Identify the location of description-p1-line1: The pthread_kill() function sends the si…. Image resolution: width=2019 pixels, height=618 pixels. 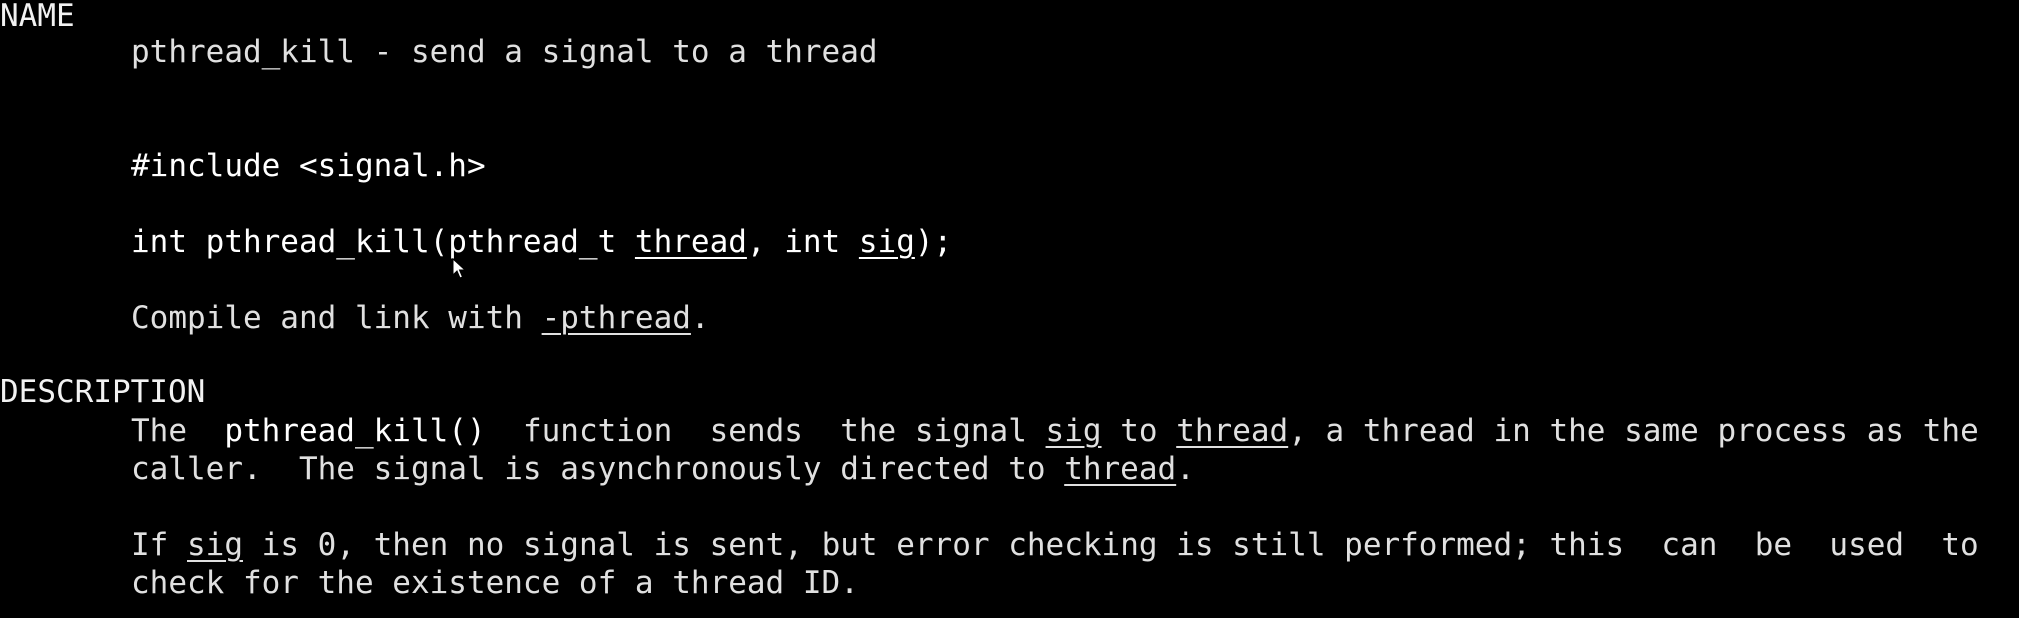
(1055, 432).